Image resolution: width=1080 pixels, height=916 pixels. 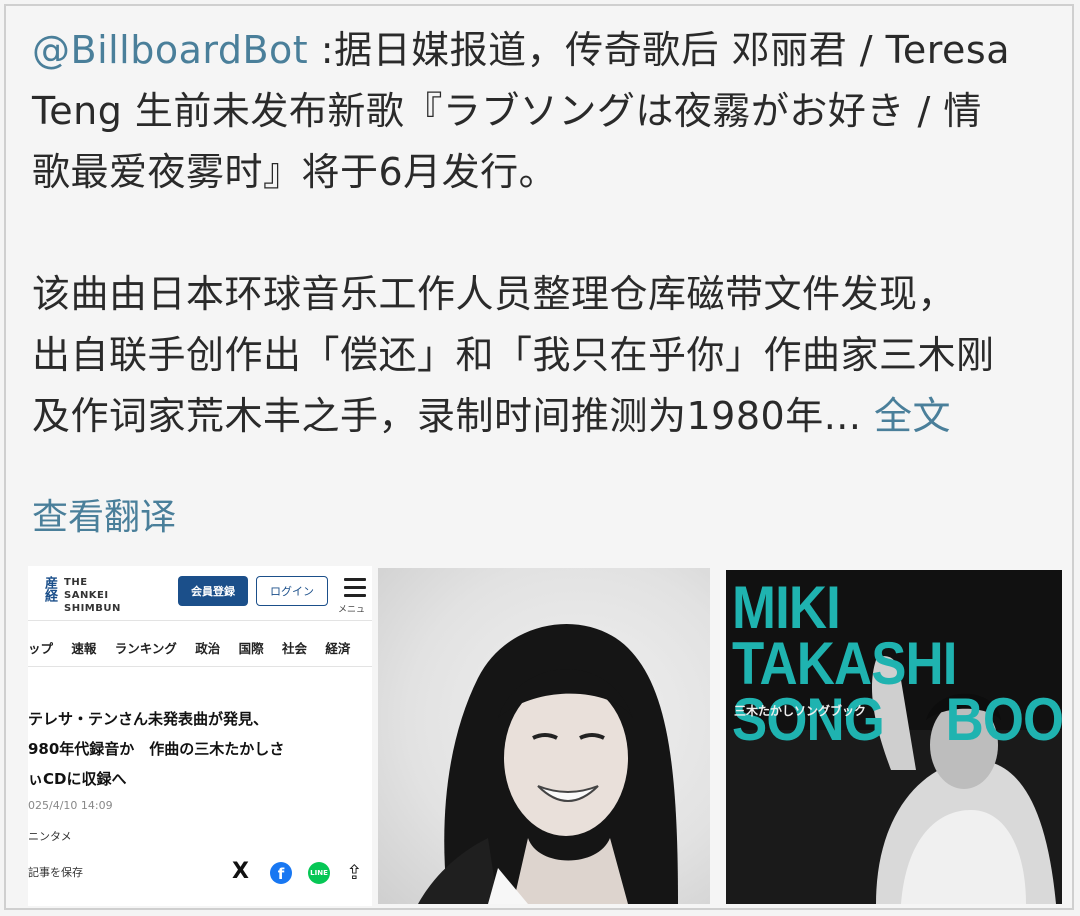 What do you see at coordinates (292, 591) in the screenshot?
I see `login-button: ログイン` at bounding box center [292, 591].